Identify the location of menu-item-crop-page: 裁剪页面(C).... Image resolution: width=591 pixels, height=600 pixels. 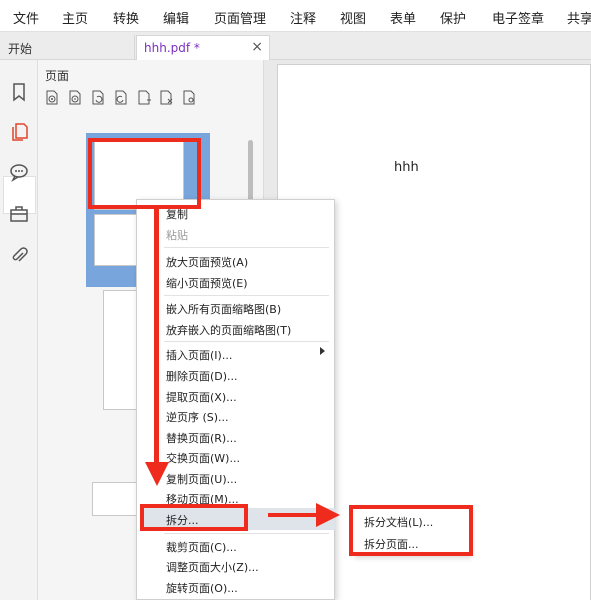
(201, 547).